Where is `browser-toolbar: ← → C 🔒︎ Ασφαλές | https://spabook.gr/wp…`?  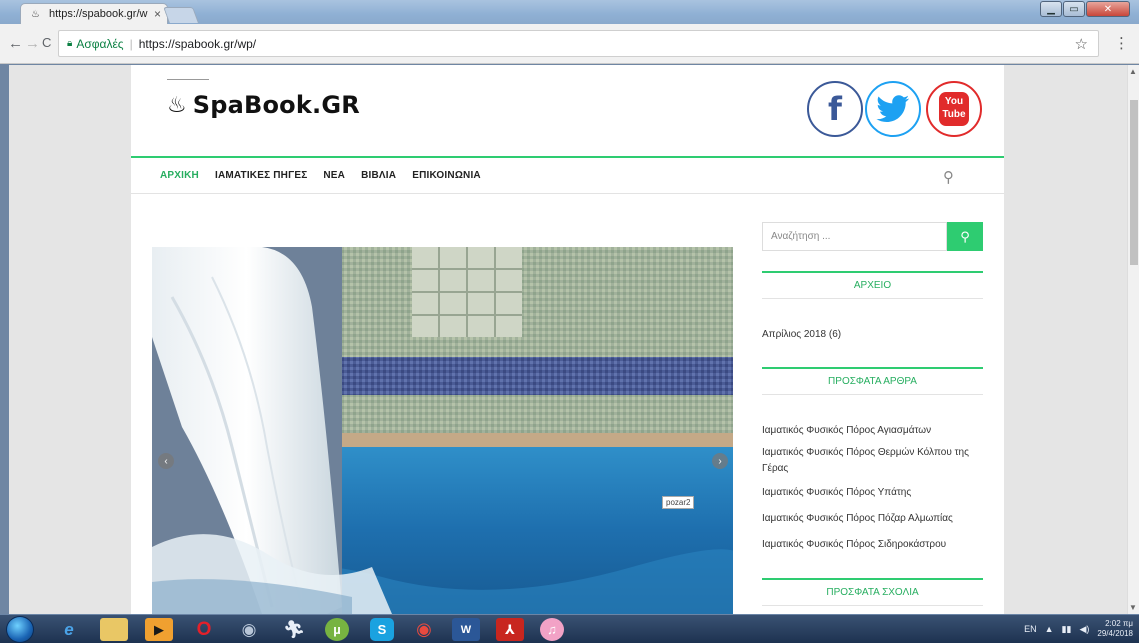 browser-toolbar: ← → C 🔒︎ Ασφαλές | https://spabook.gr/wp… is located at coordinates (569, 44).